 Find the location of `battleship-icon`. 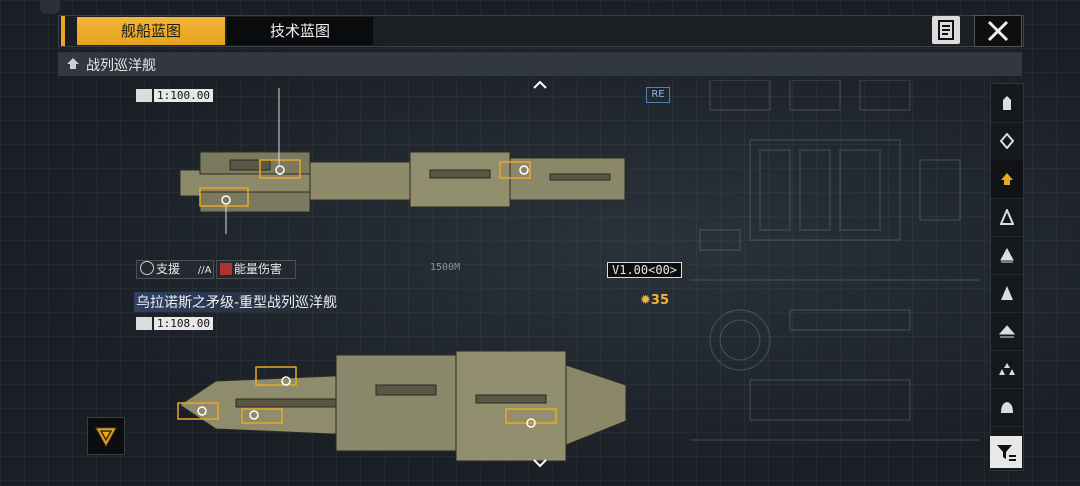

battleship-icon is located at coordinates (1007, 293).